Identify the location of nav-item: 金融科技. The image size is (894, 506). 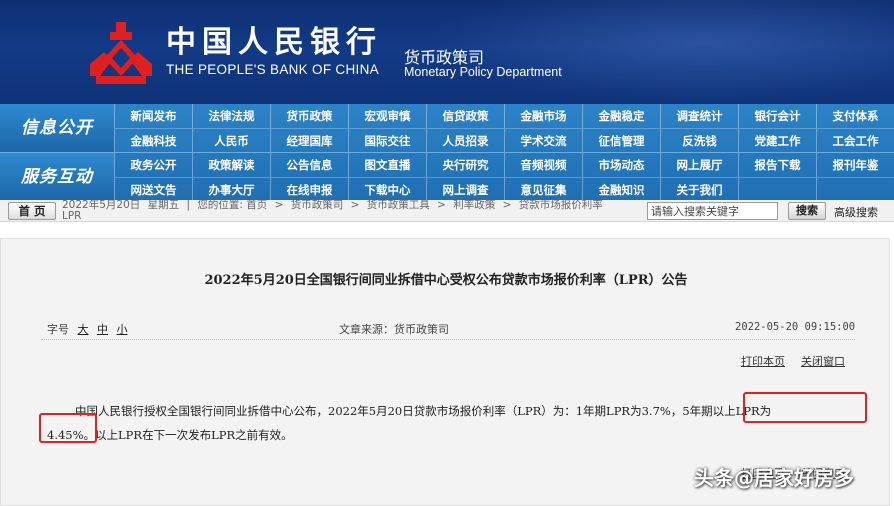
(153, 140).